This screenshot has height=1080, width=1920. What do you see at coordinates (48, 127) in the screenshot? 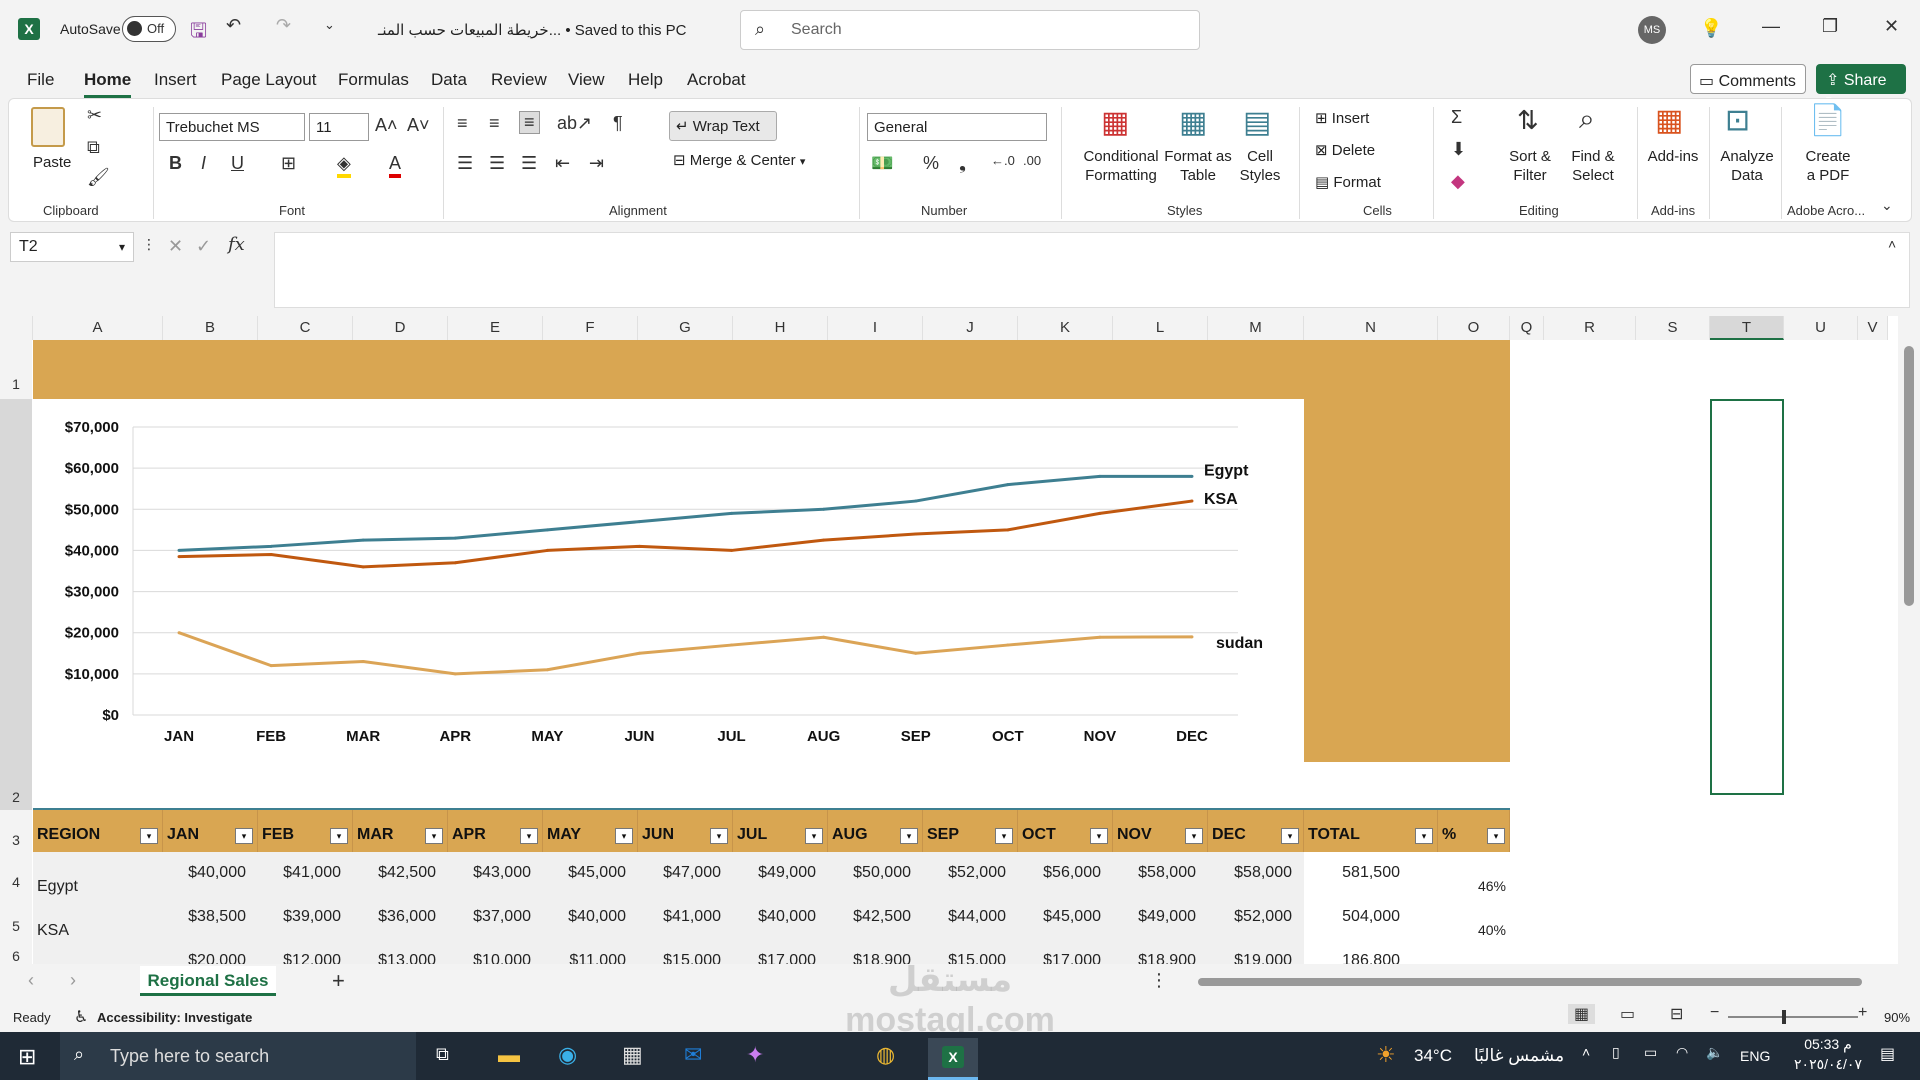
I see `paste-icon` at bounding box center [48, 127].